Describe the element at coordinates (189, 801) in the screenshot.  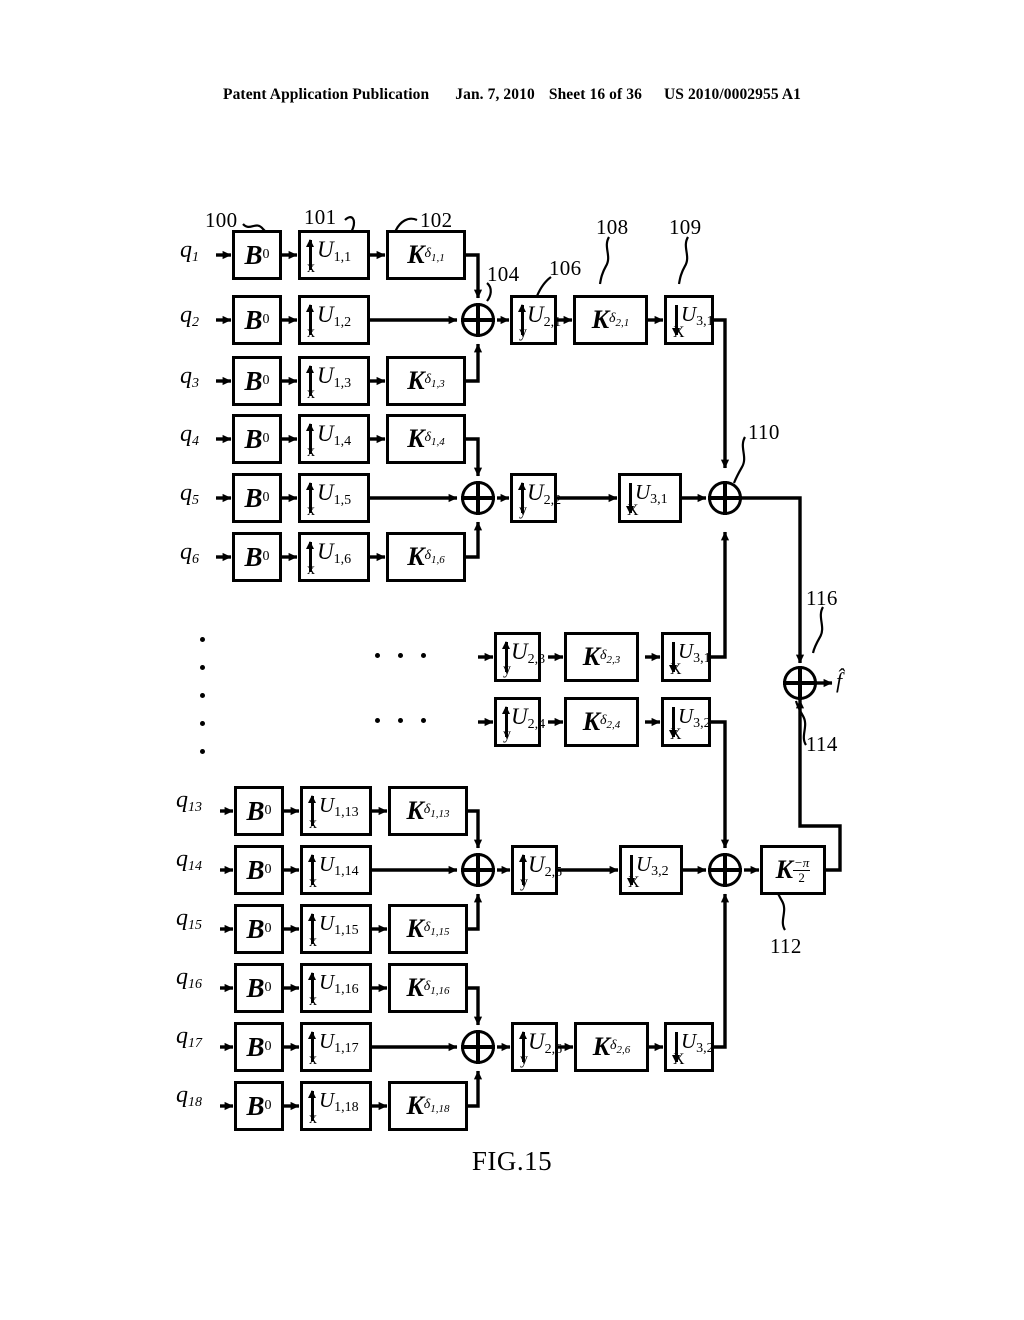
I see `input-label-q13: q13` at that location.